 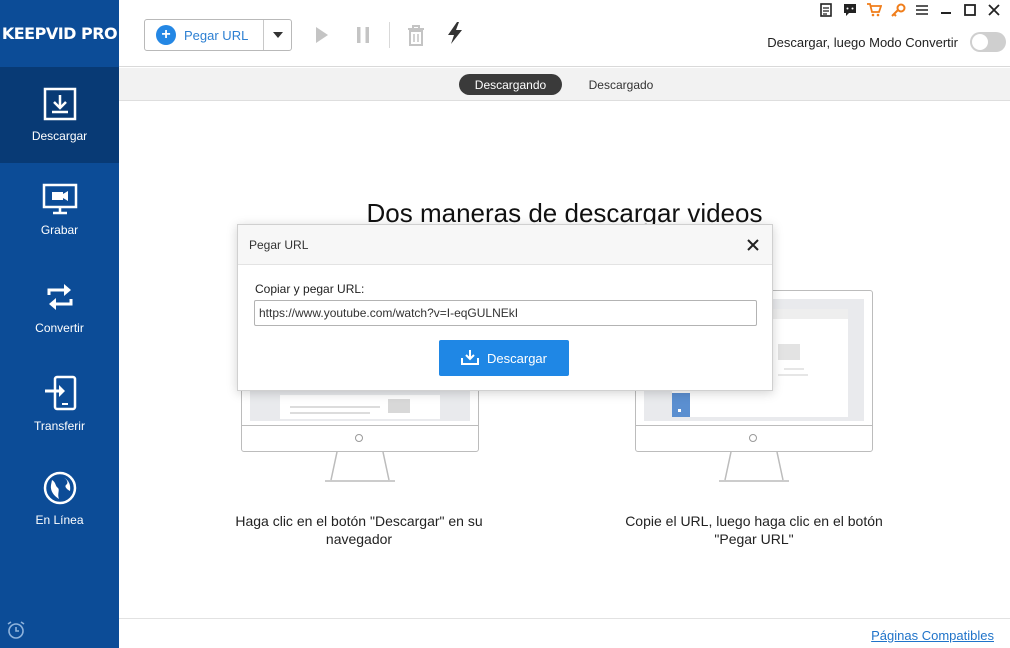 I want to click on sidebar-item-label: Convertir, so click(x=59, y=328).